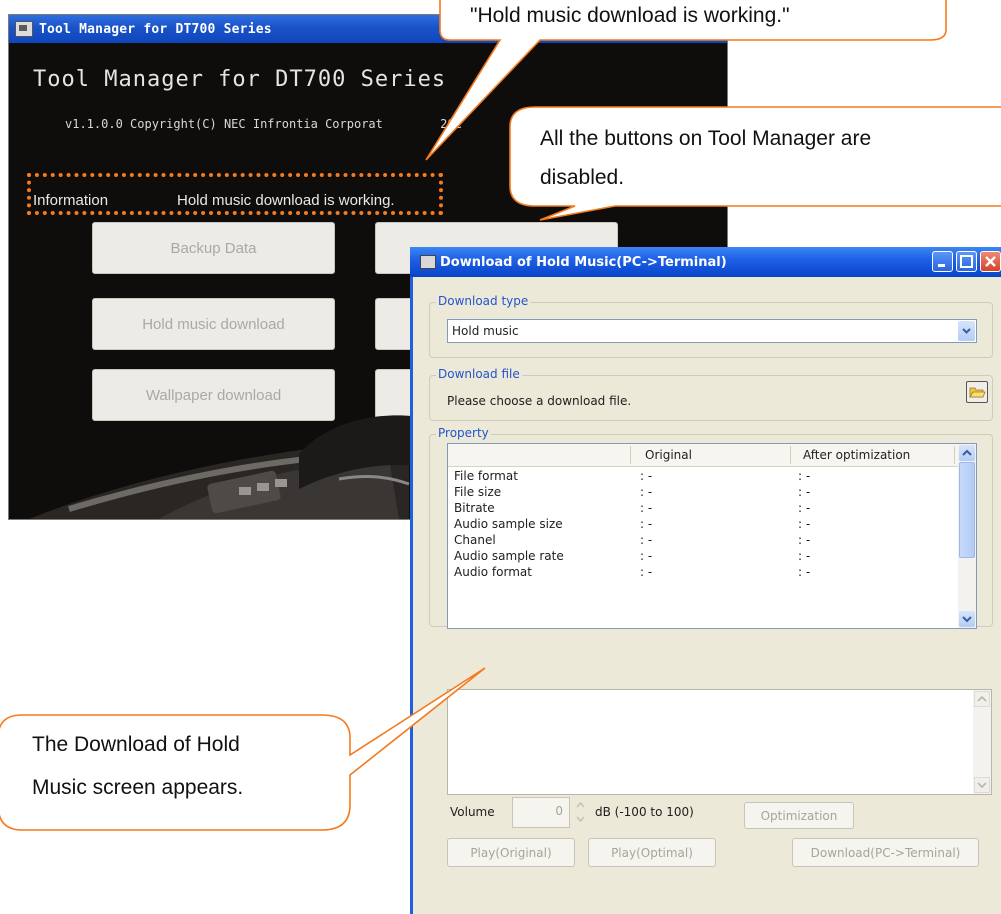 Image resolution: width=1001 pixels, height=914 pixels. Describe the element at coordinates (136, 744) in the screenshot. I see `left-callout-line1: The Download of Hold` at that location.